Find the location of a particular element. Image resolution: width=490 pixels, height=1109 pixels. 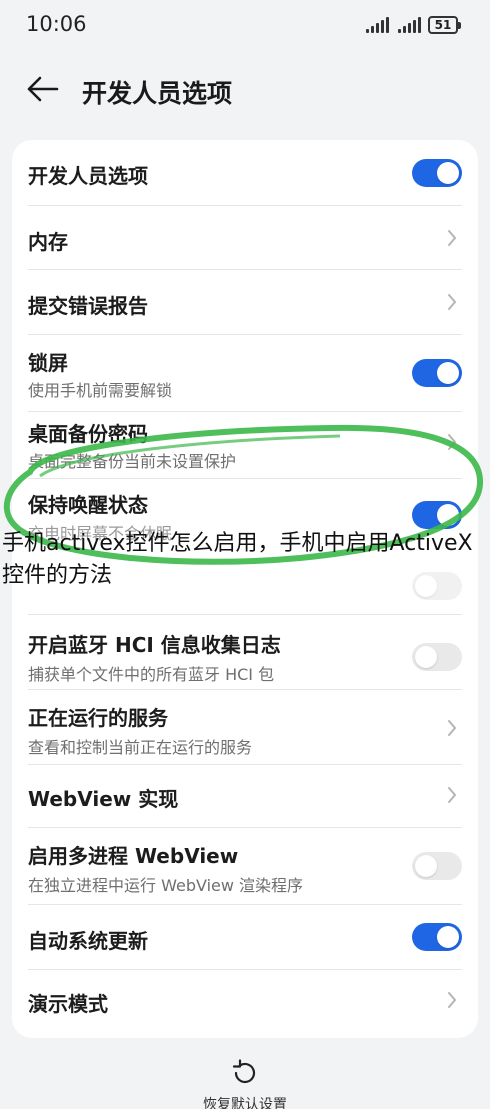

row-developer-options: 开发人员选项 is located at coordinates (245, 173).